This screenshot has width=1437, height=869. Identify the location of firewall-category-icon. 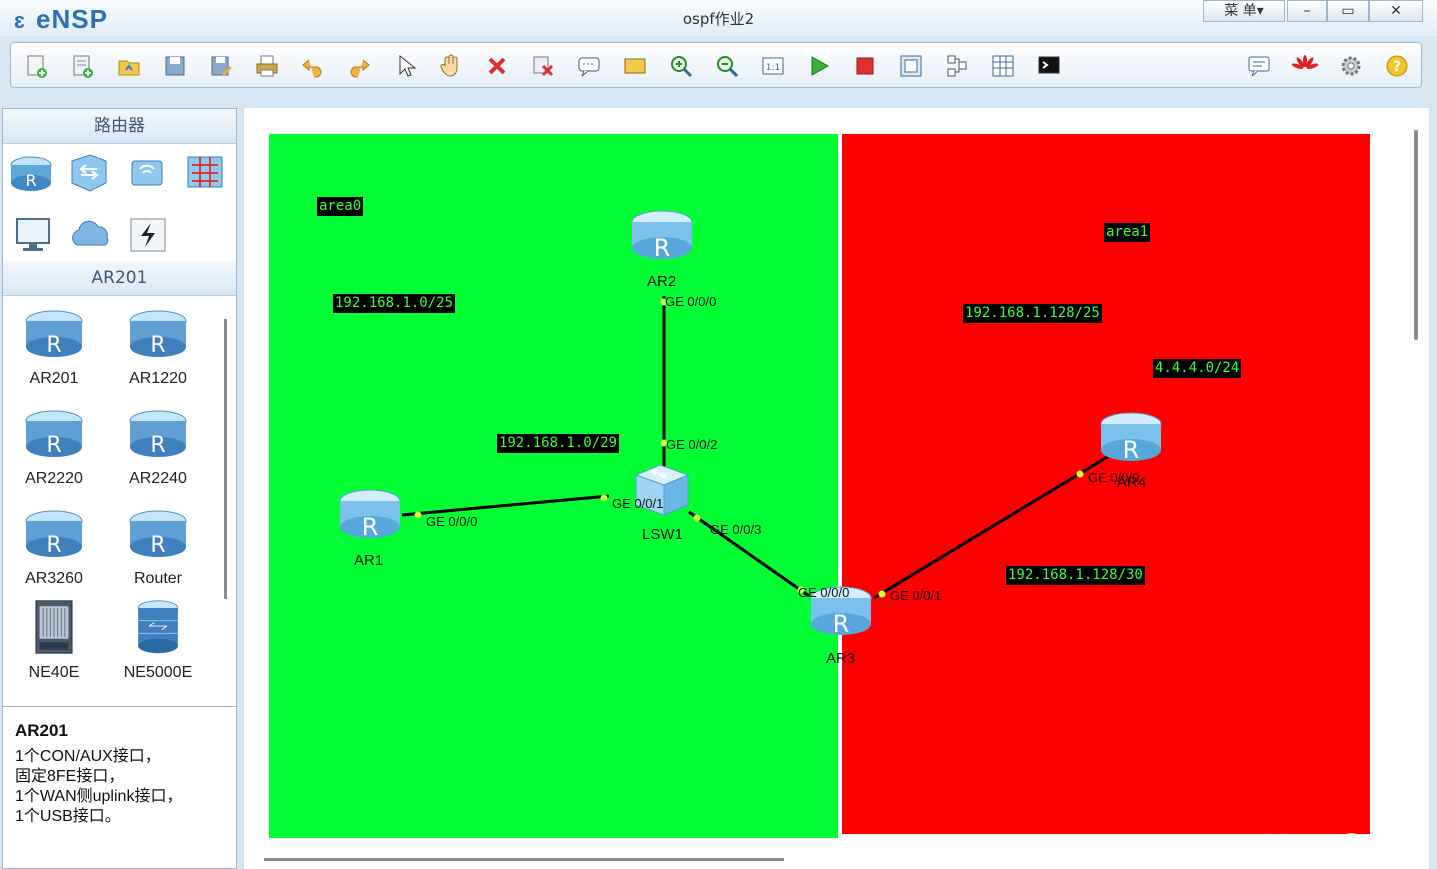
(205, 173).